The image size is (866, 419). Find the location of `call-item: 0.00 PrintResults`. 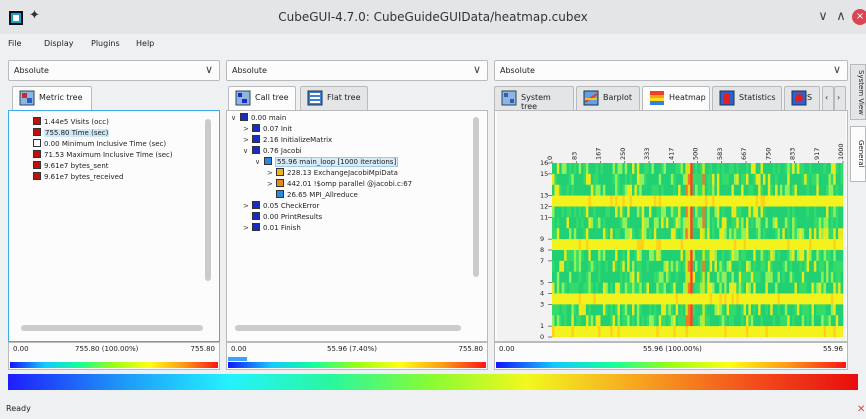

call-item: 0.00 PrintResults is located at coordinates (282, 217).